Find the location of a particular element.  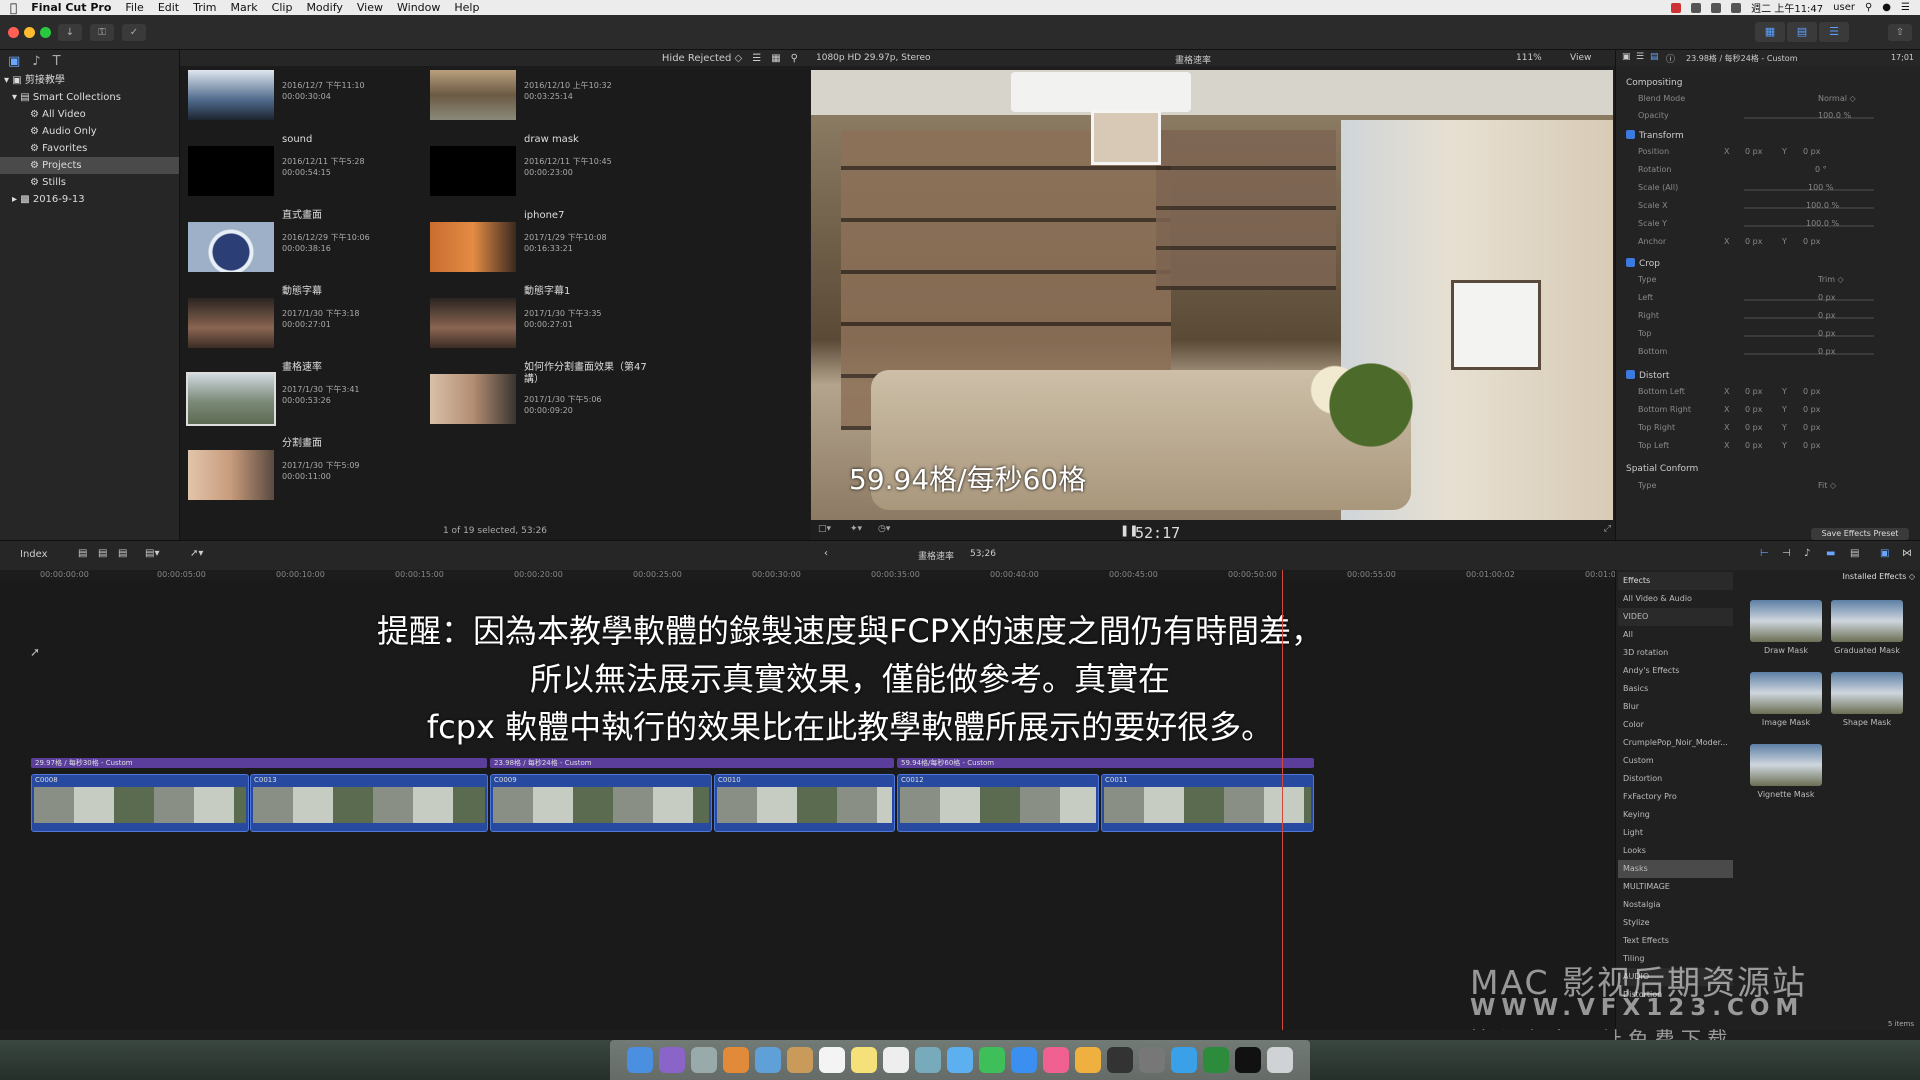

menu-window: Window is located at coordinates (418, 7).